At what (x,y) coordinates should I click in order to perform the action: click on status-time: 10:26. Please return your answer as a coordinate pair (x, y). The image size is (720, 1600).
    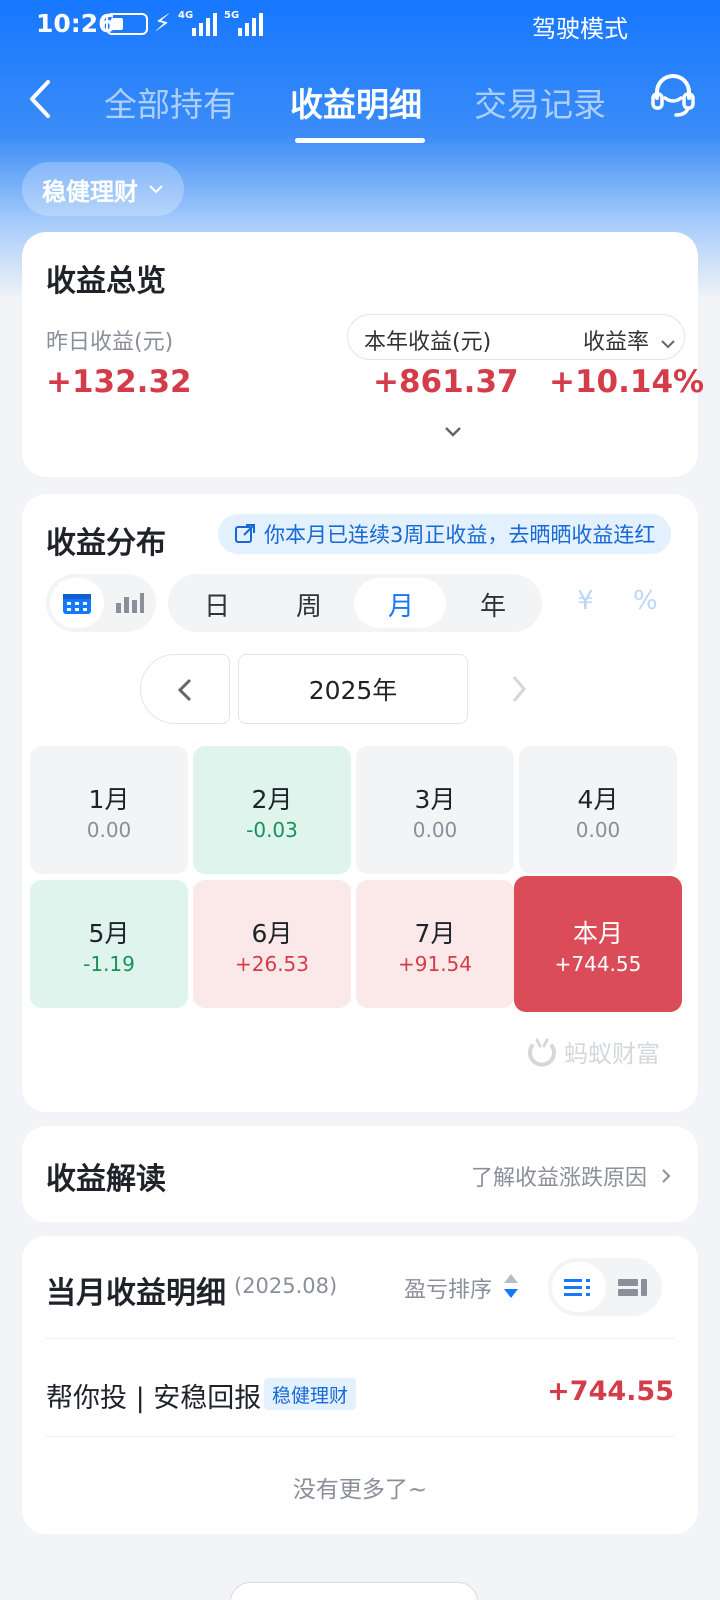
    Looking at the image, I should click on (76, 23).